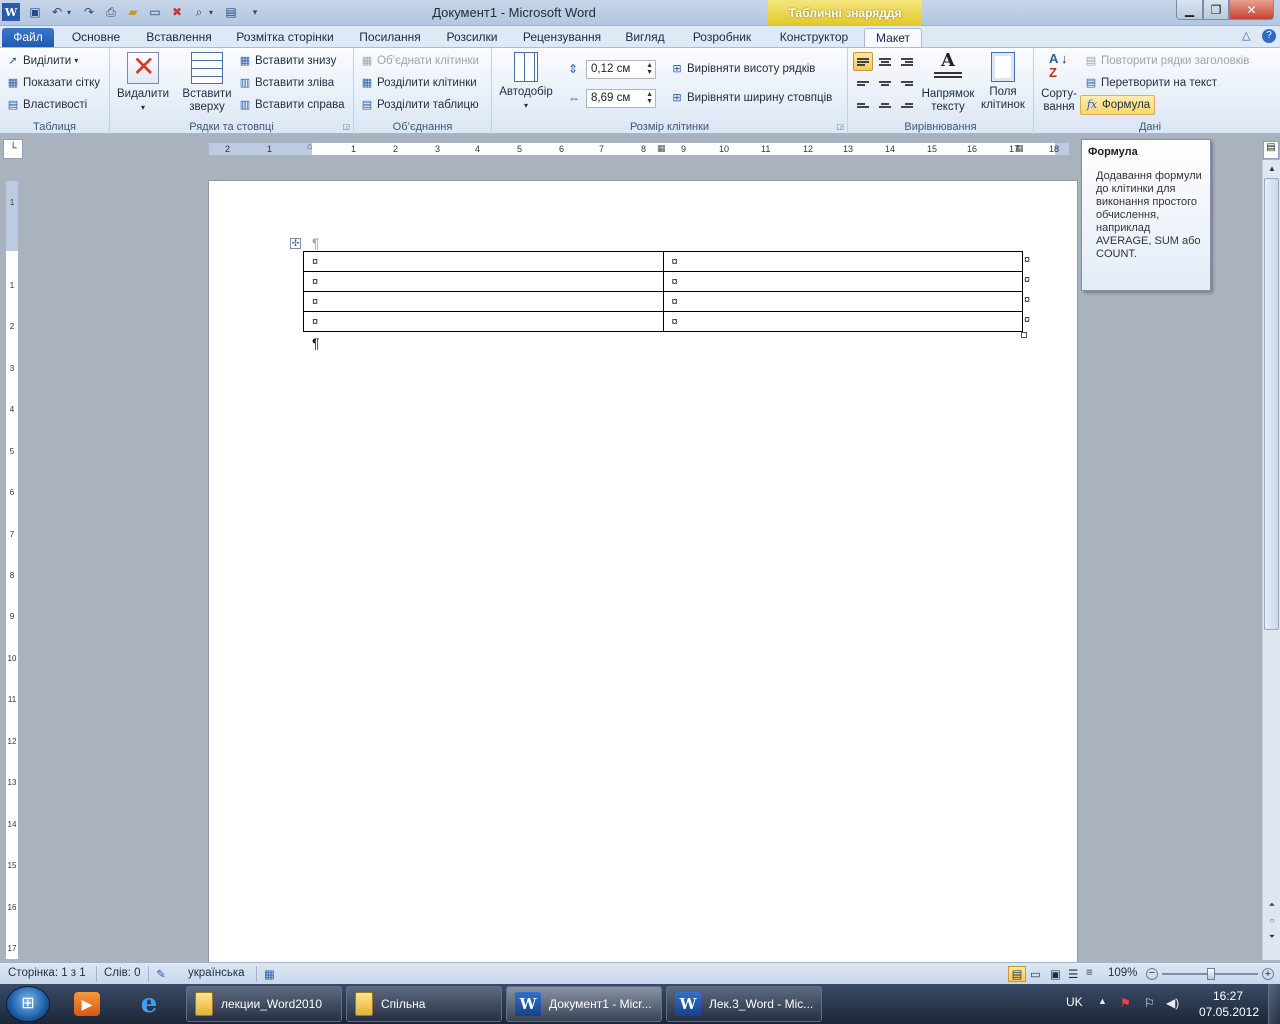 The width and height of the screenshot is (1280, 1024). I want to click on taskbar-item: Спільна, so click(424, 1004).